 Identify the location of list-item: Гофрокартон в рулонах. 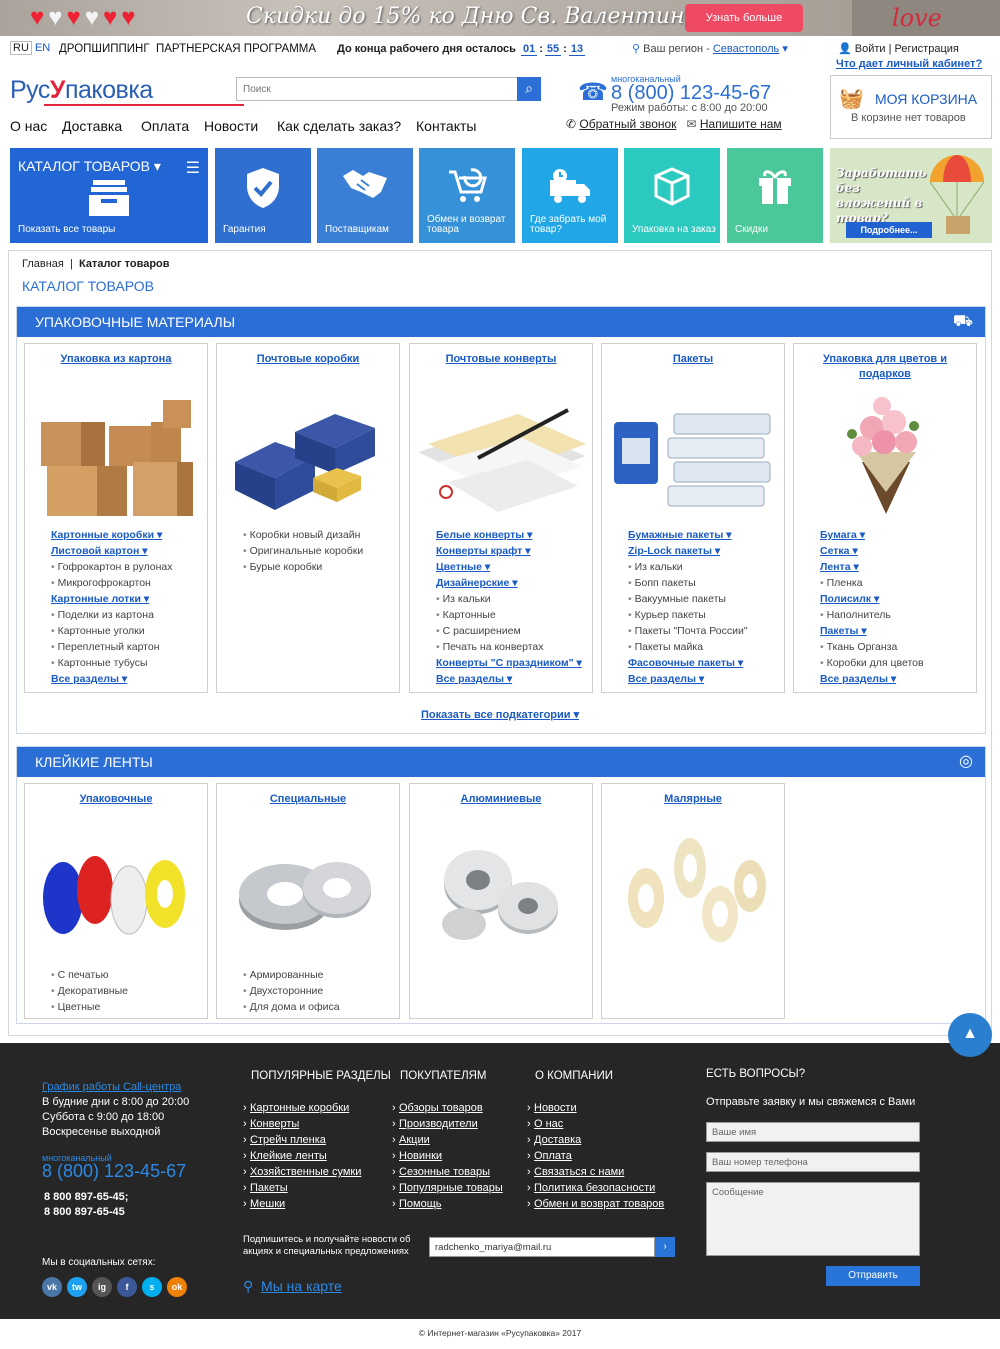
(112, 567).